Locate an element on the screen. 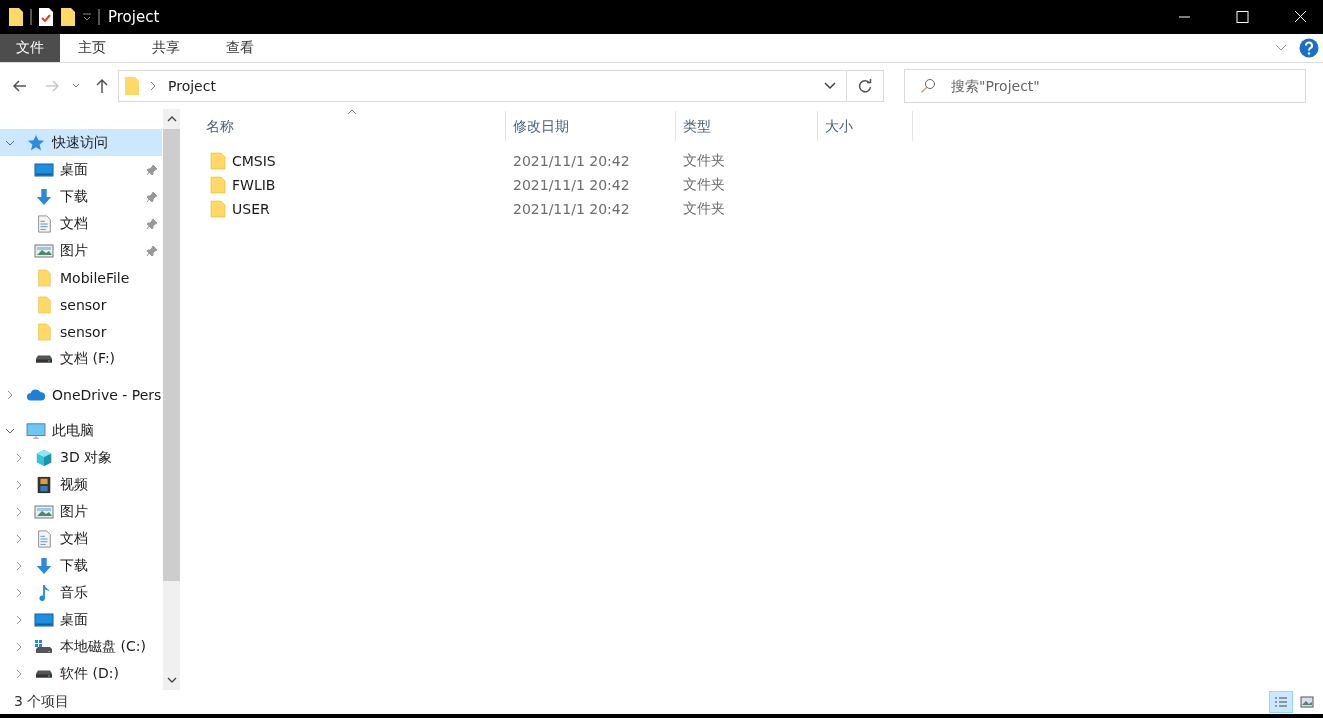  sidebar-label: 视频 is located at coordinates (74, 484).